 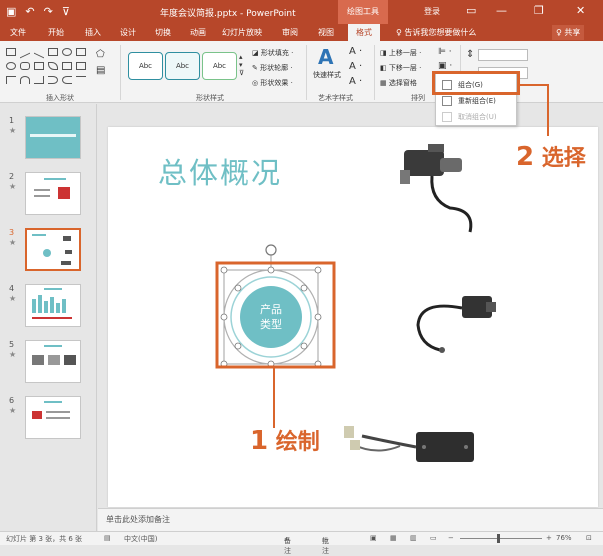 What do you see at coordinates (436, 188) in the screenshot?
I see `motor-image` at bounding box center [436, 188].